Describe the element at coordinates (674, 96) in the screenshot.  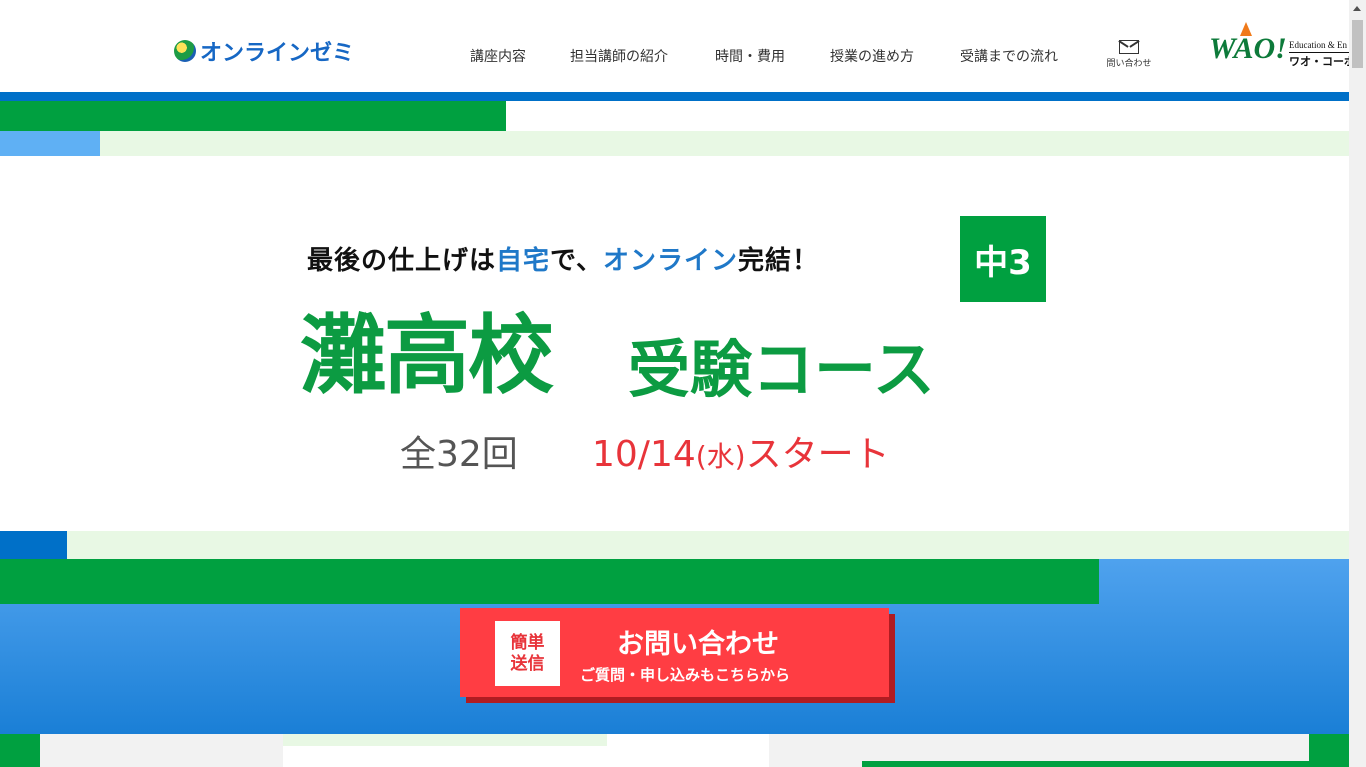
I see `top-blue-stripe` at that location.